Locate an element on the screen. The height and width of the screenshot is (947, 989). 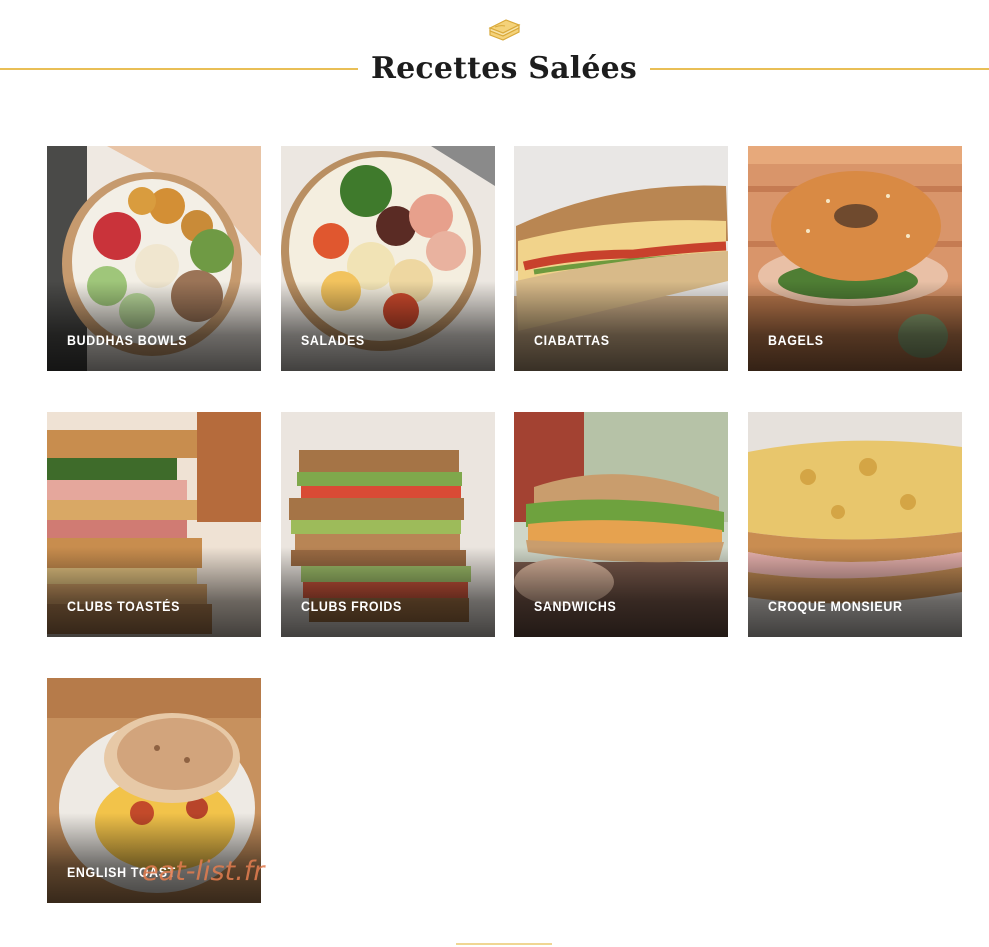
page-title: Recettes Salées is located at coordinates (504, 68).